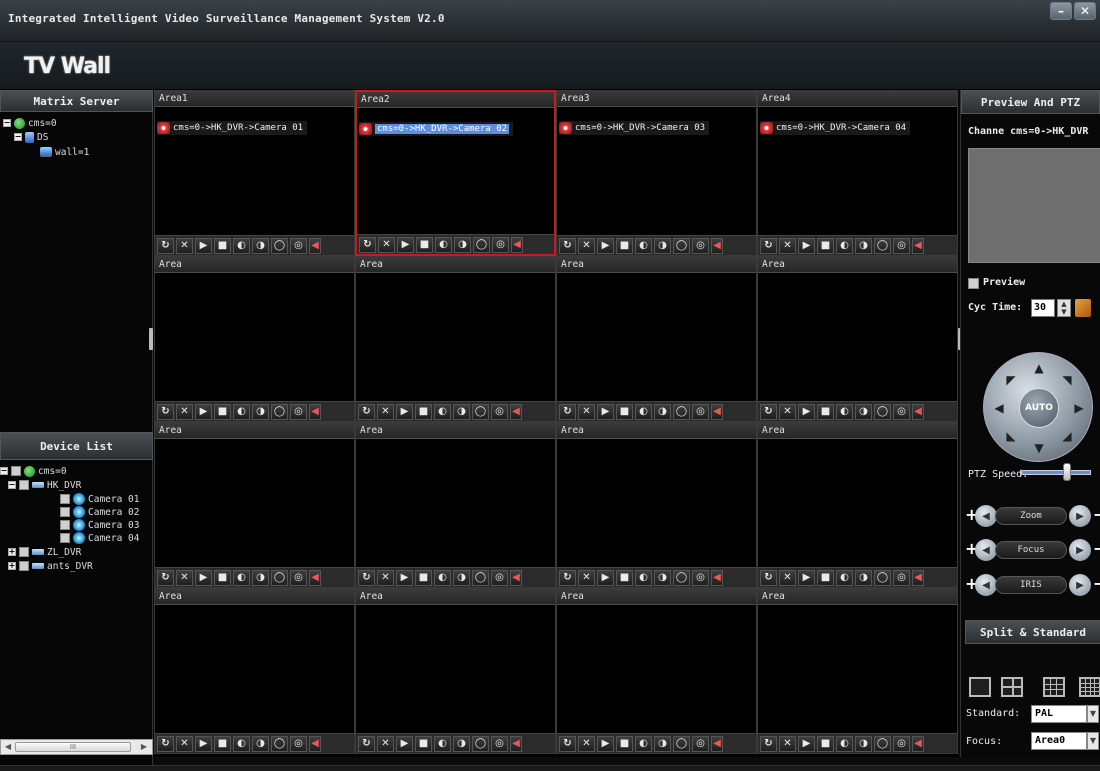 Image resolution: width=1100 pixels, height=771 pixels. Describe the element at coordinates (33, 471) in the screenshot. I see `device-node-cms: − cms=0` at that location.